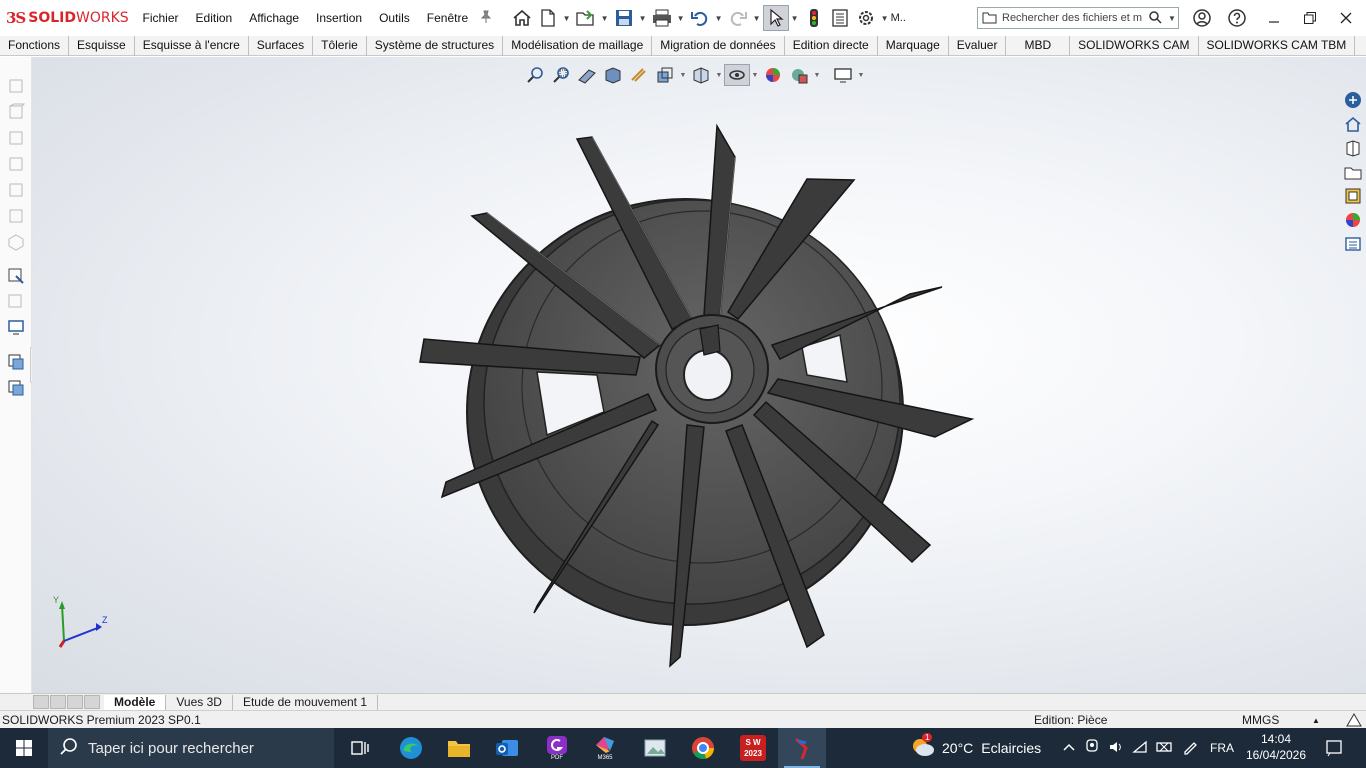  What do you see at coordinates (719, 18) in the screenshot?
I see `undo-dropdown-icon: ▼` at bounding box center [719, 18].